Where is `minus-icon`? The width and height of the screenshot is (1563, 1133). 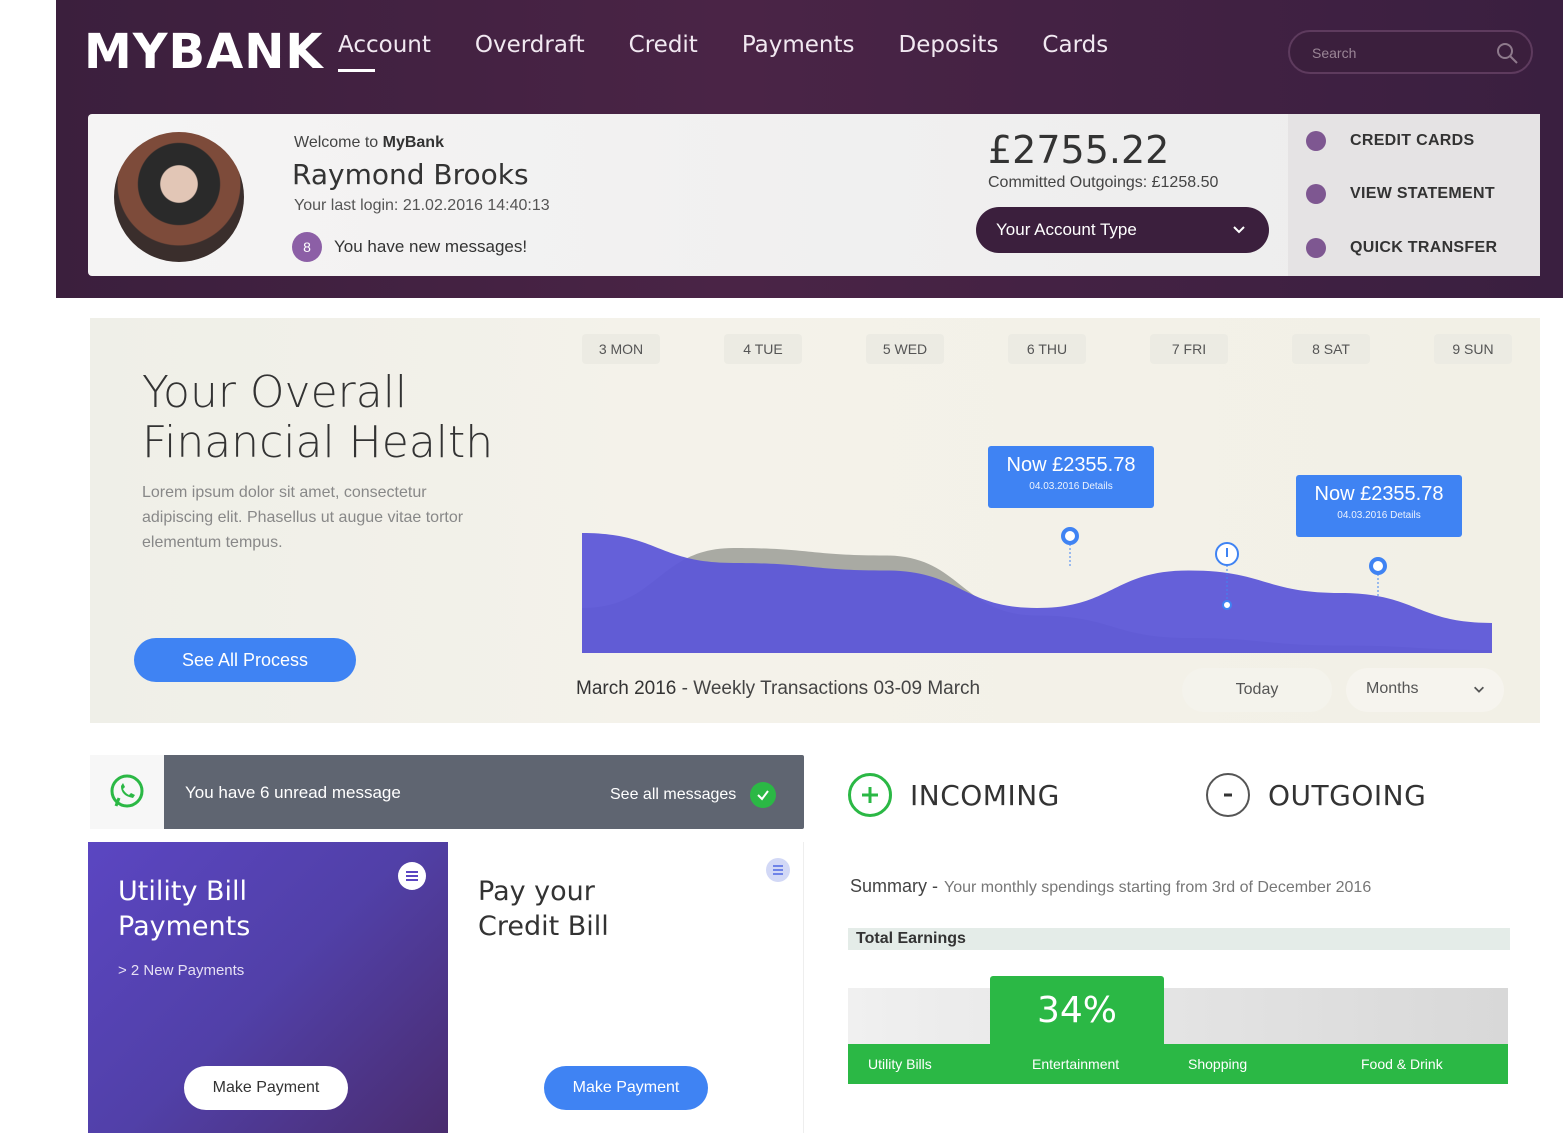 minus-icon is located at coordinates (1228, 795).